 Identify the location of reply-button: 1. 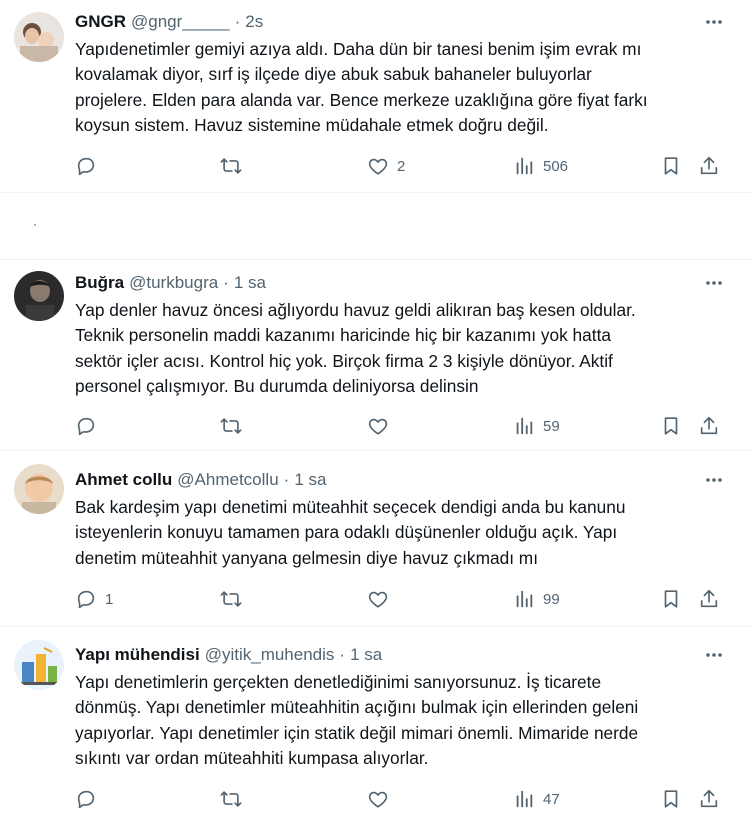
(94, 599).